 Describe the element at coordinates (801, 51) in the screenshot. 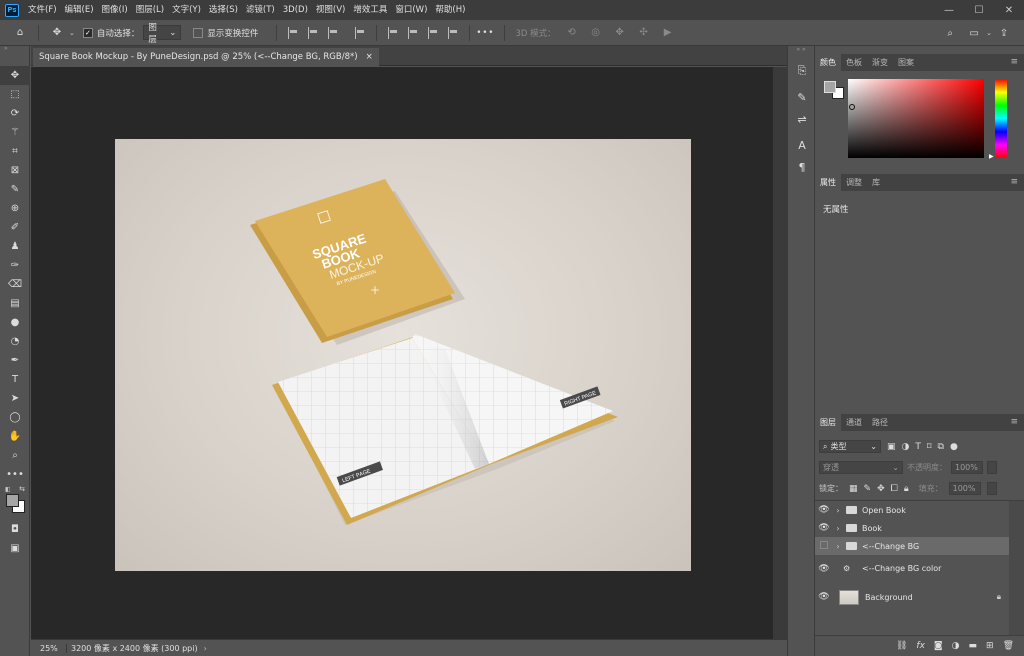

I see `strip-collapse-icon: « »` at that location.